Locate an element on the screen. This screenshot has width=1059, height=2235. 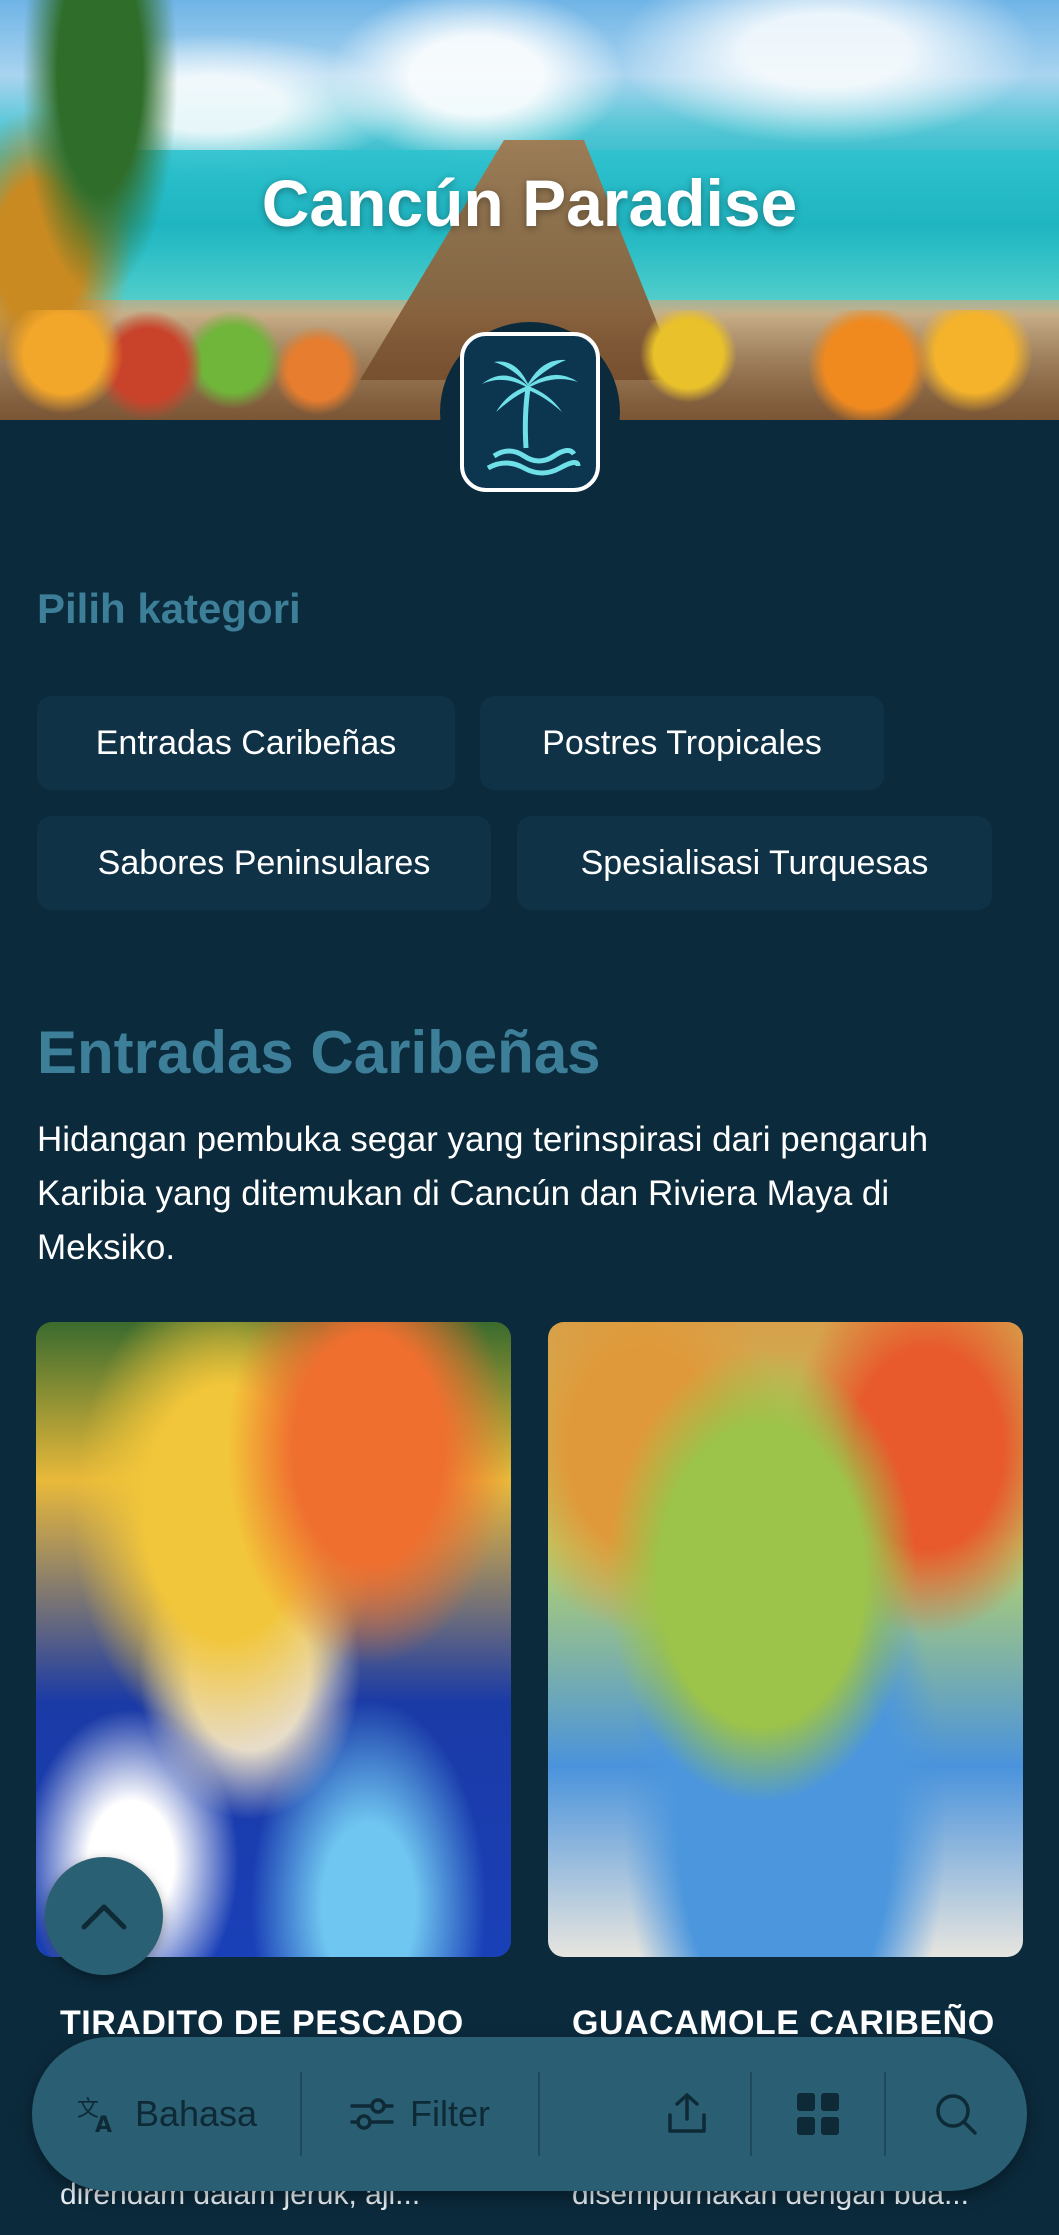
category-chip-label: Postres Tropicales is located at coordinates (682, 742).